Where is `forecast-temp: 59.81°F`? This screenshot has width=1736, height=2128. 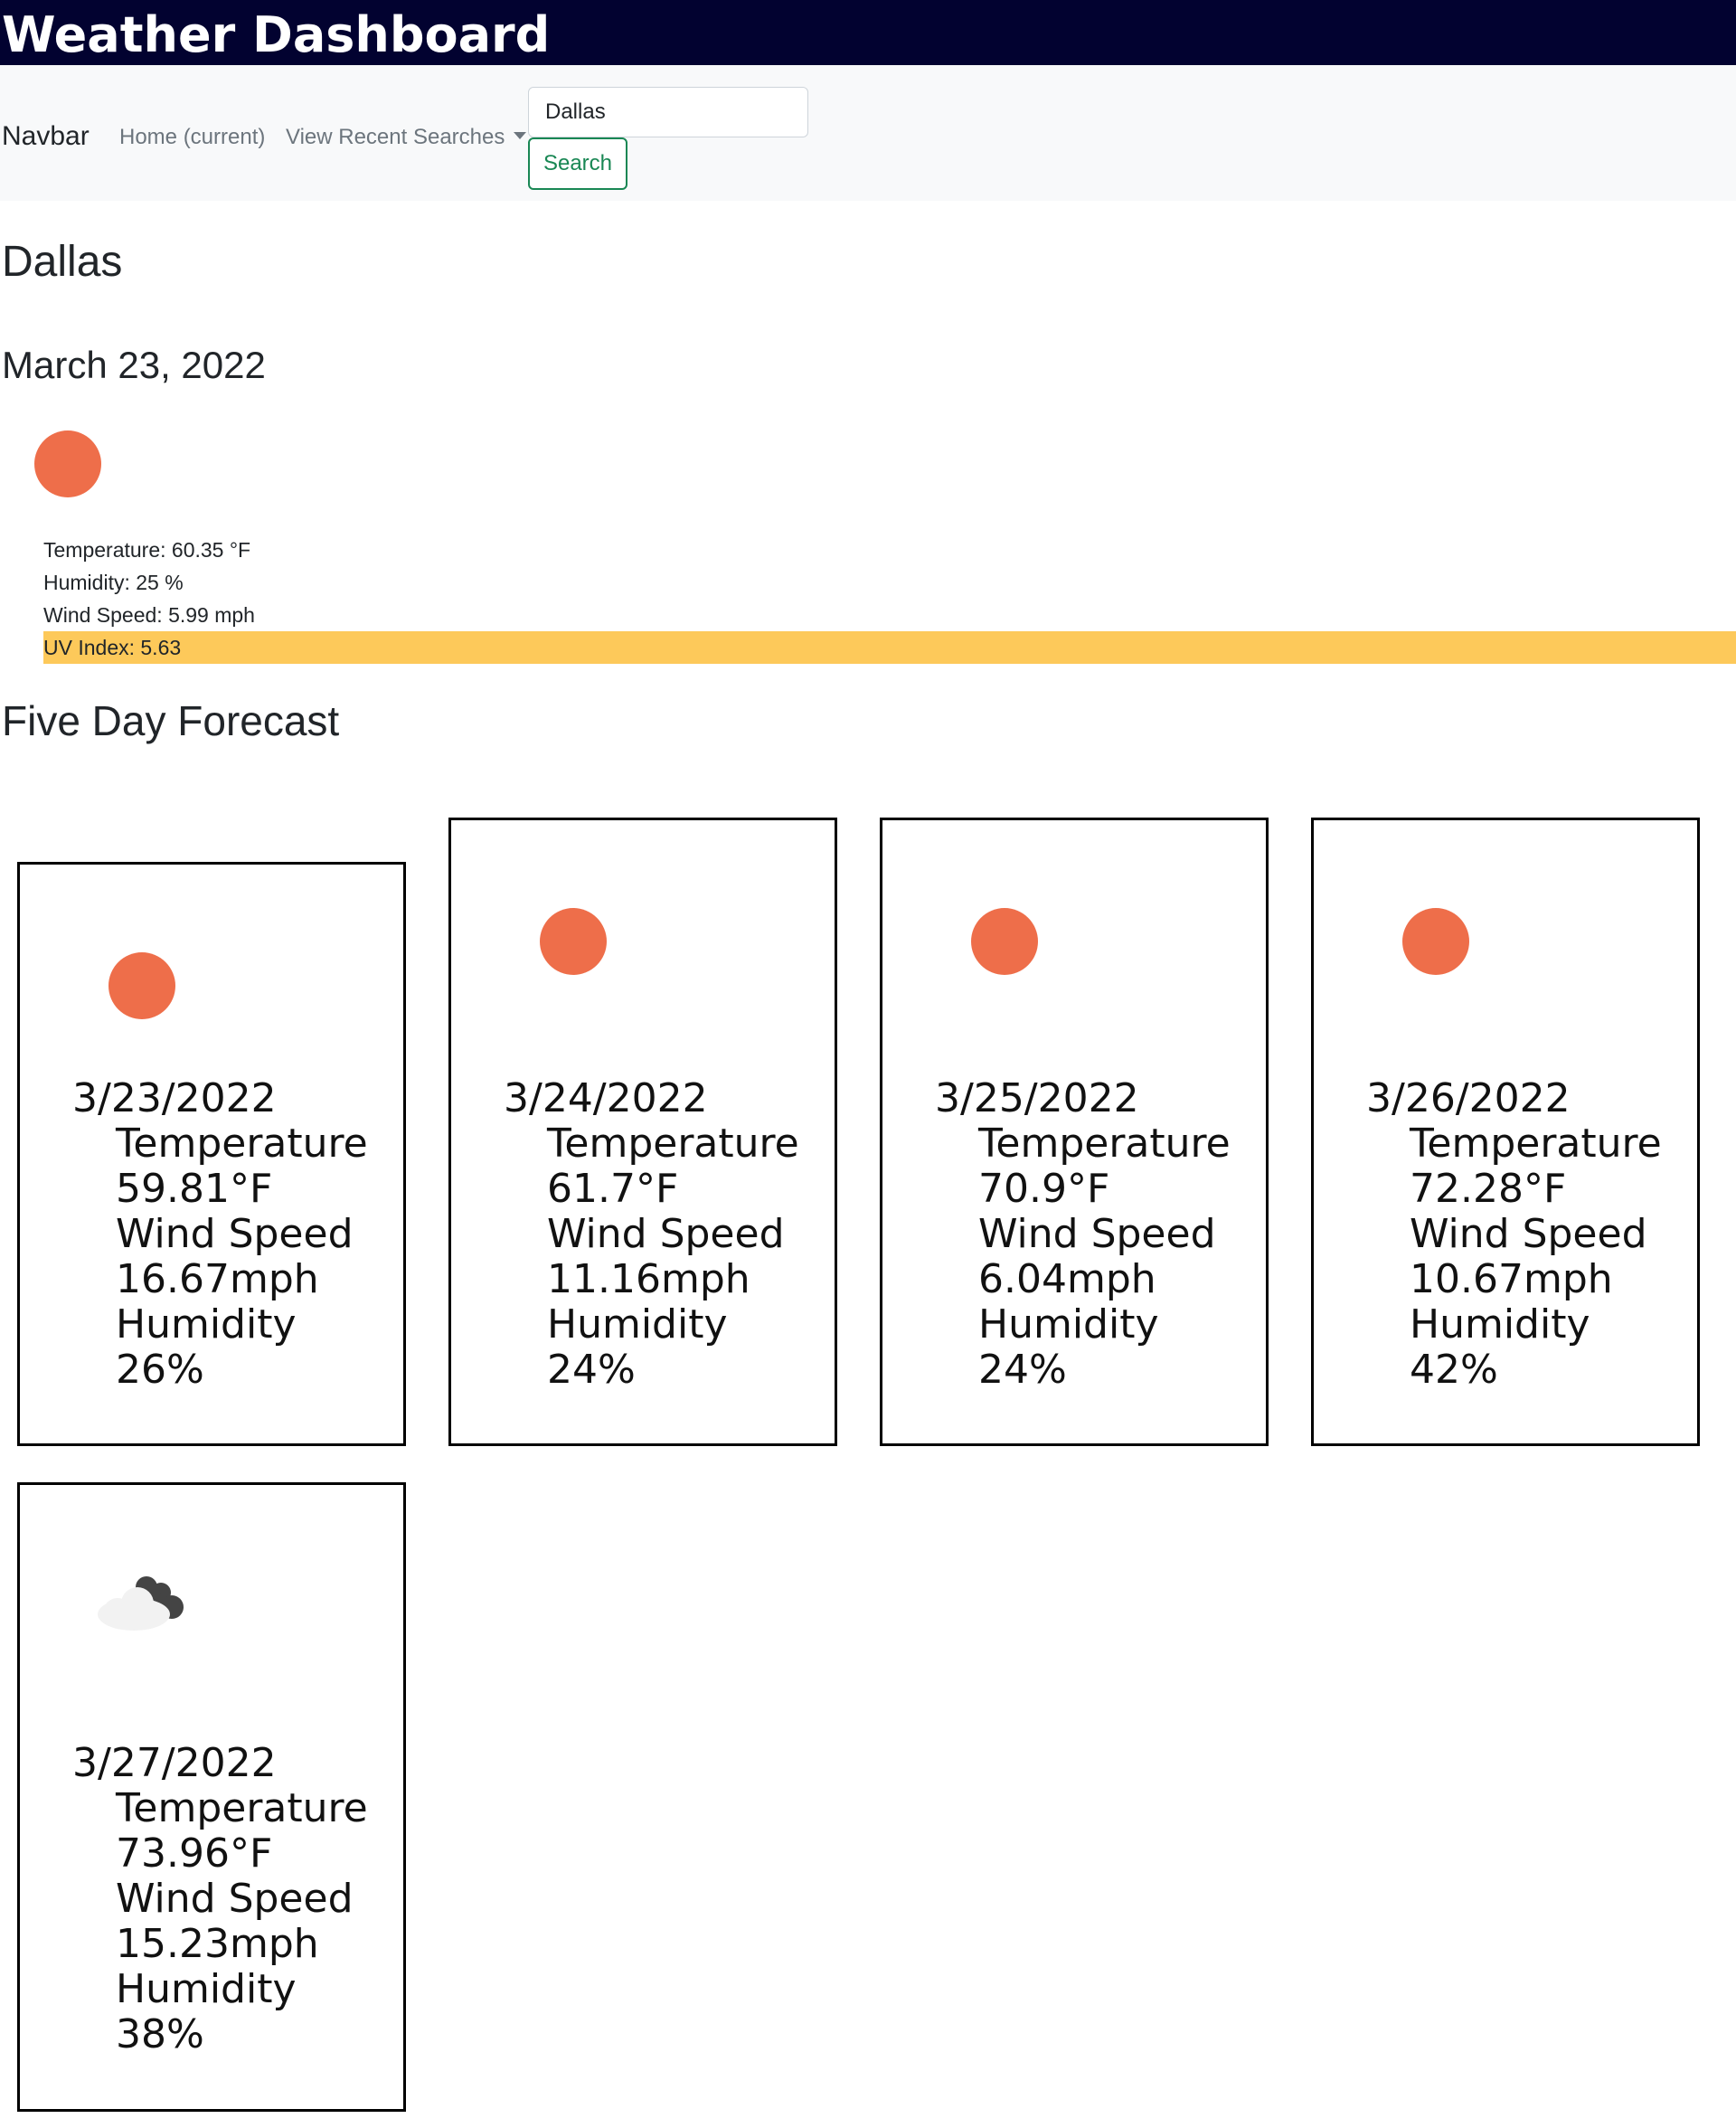
forecast-temp: 59.81°F is located at coordinates (195, 1189).